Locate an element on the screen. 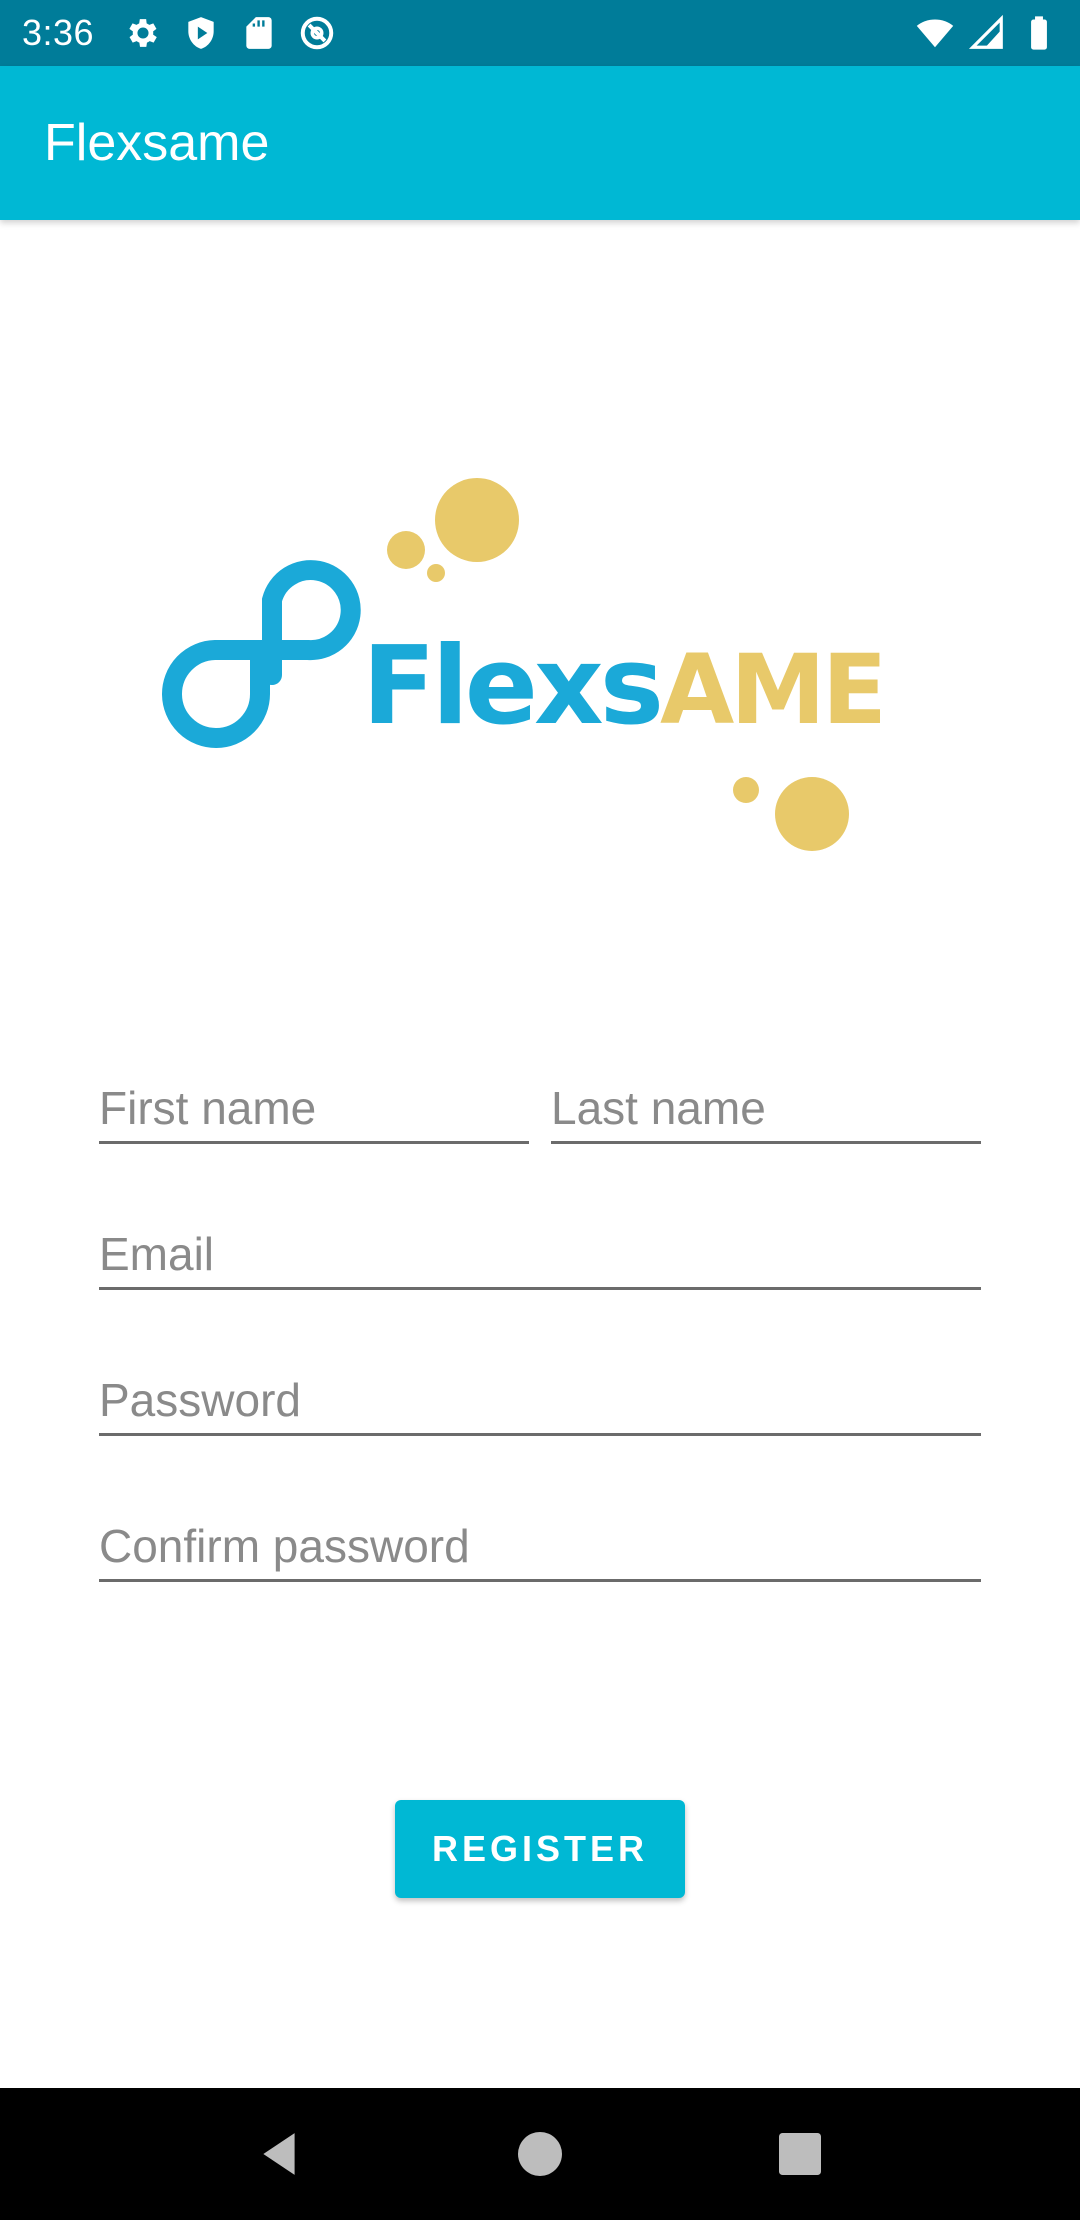 This screenshot has height=2220, width=1080. flexsame-logo: FlexsAME is located at coordinates (521, 664).